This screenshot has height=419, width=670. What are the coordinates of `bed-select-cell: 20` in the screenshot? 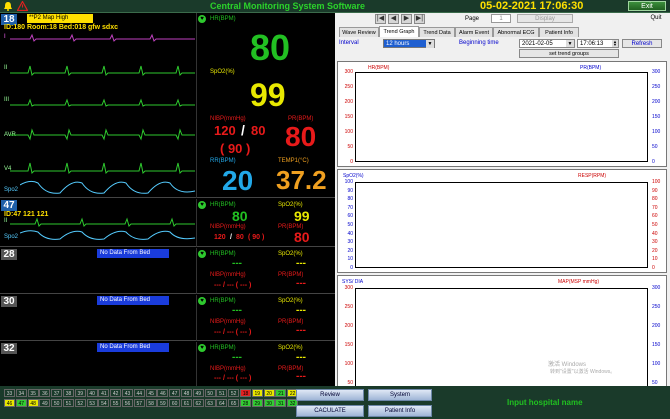 It's located at (269, 393).